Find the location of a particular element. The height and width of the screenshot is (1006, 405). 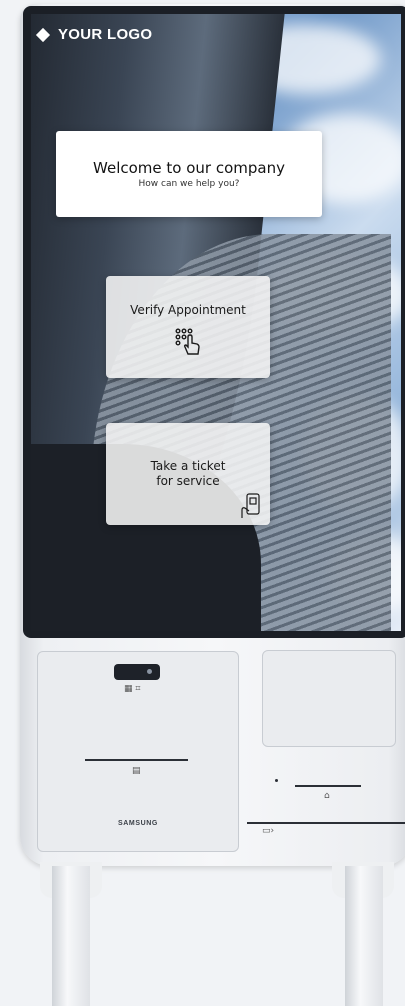

take-ticket-label: Take a ticket for service is located at coordinates (188, 474).